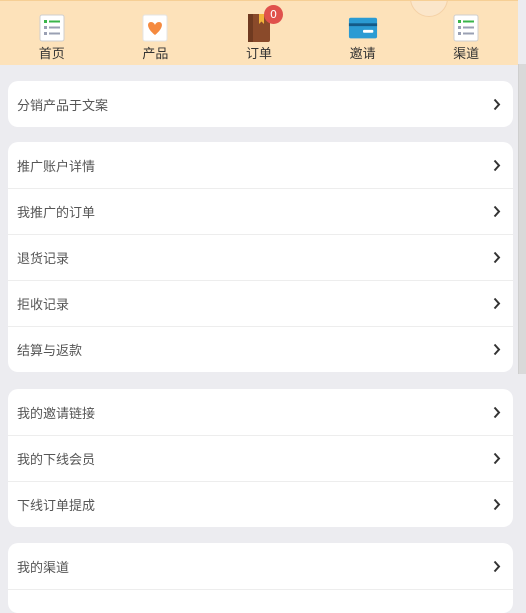 This screenshot has width=526, height=613. I want to click on menu-item-rejection-records: 拒收记录, so click(260, 303).